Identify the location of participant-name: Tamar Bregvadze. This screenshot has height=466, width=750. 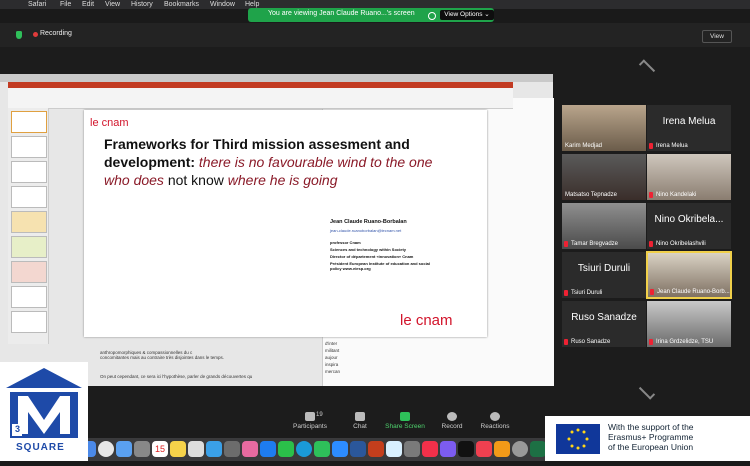
(595, 244).